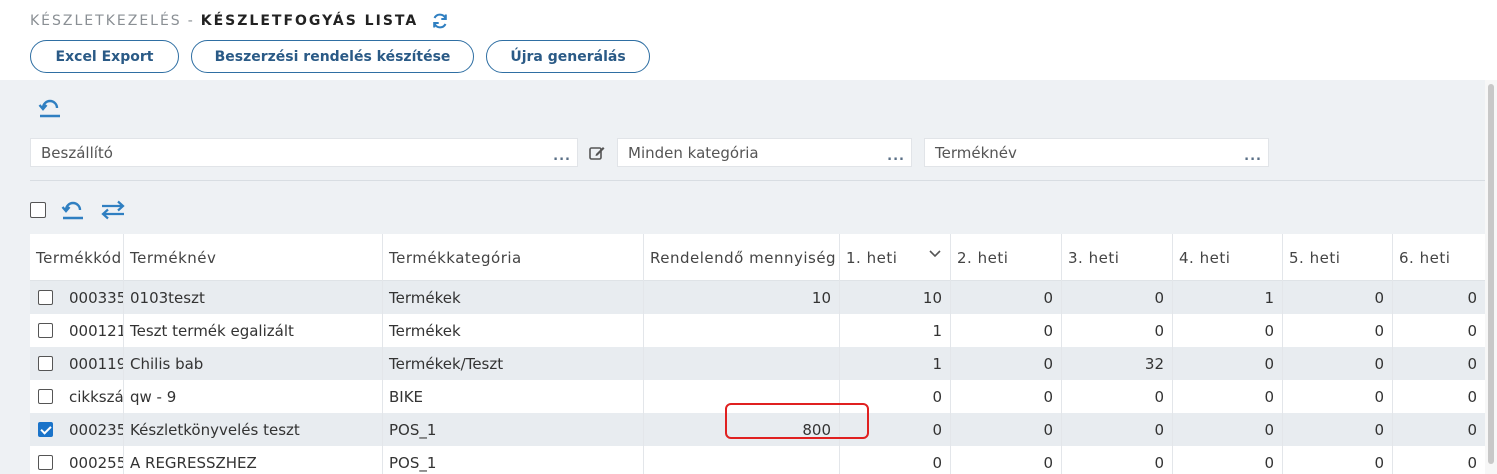 This screenshot has width=1497, height=474. I want to click on cell-name: Chilis bab, so click(253, 363).